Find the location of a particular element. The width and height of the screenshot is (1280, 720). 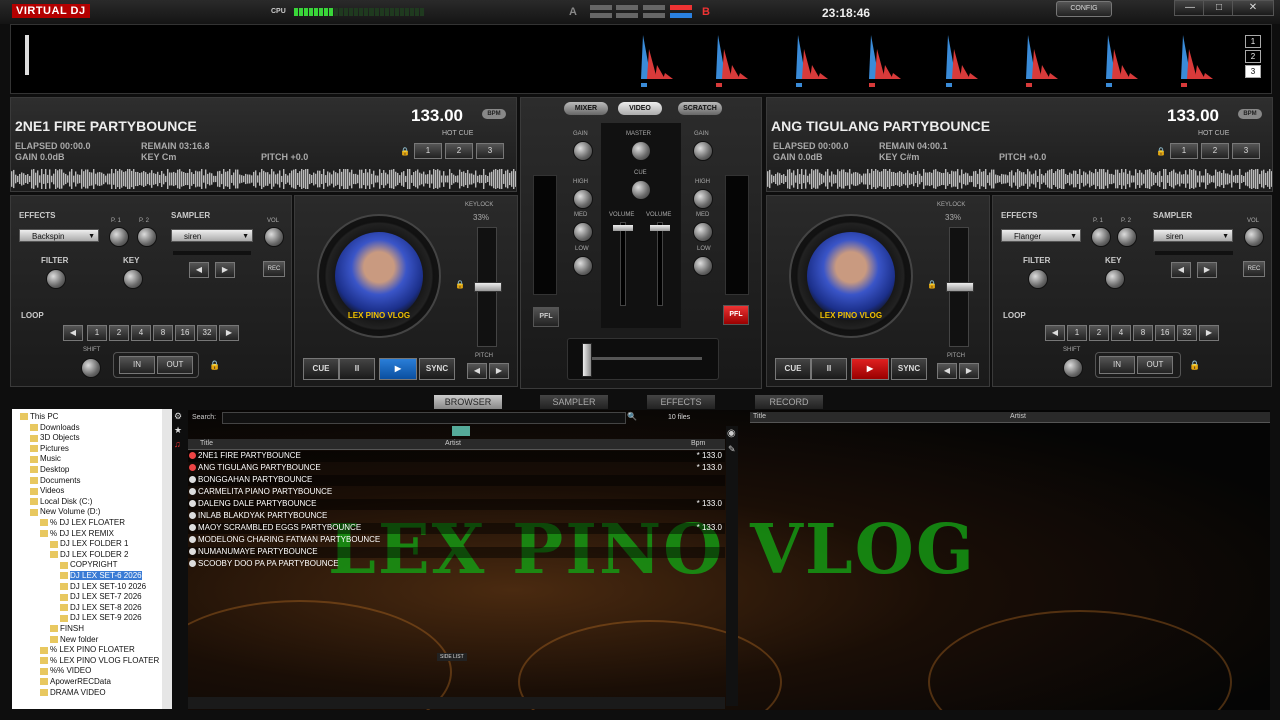

crossfader-handle is located at coordinates (587, 360).